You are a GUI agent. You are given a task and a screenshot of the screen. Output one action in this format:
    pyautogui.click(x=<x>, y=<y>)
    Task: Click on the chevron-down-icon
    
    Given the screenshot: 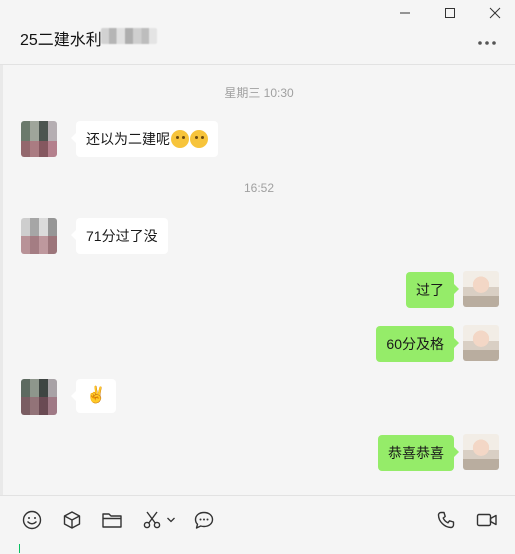 What is the action you would take?
    pyautogui.click(x=171, y=520)
    